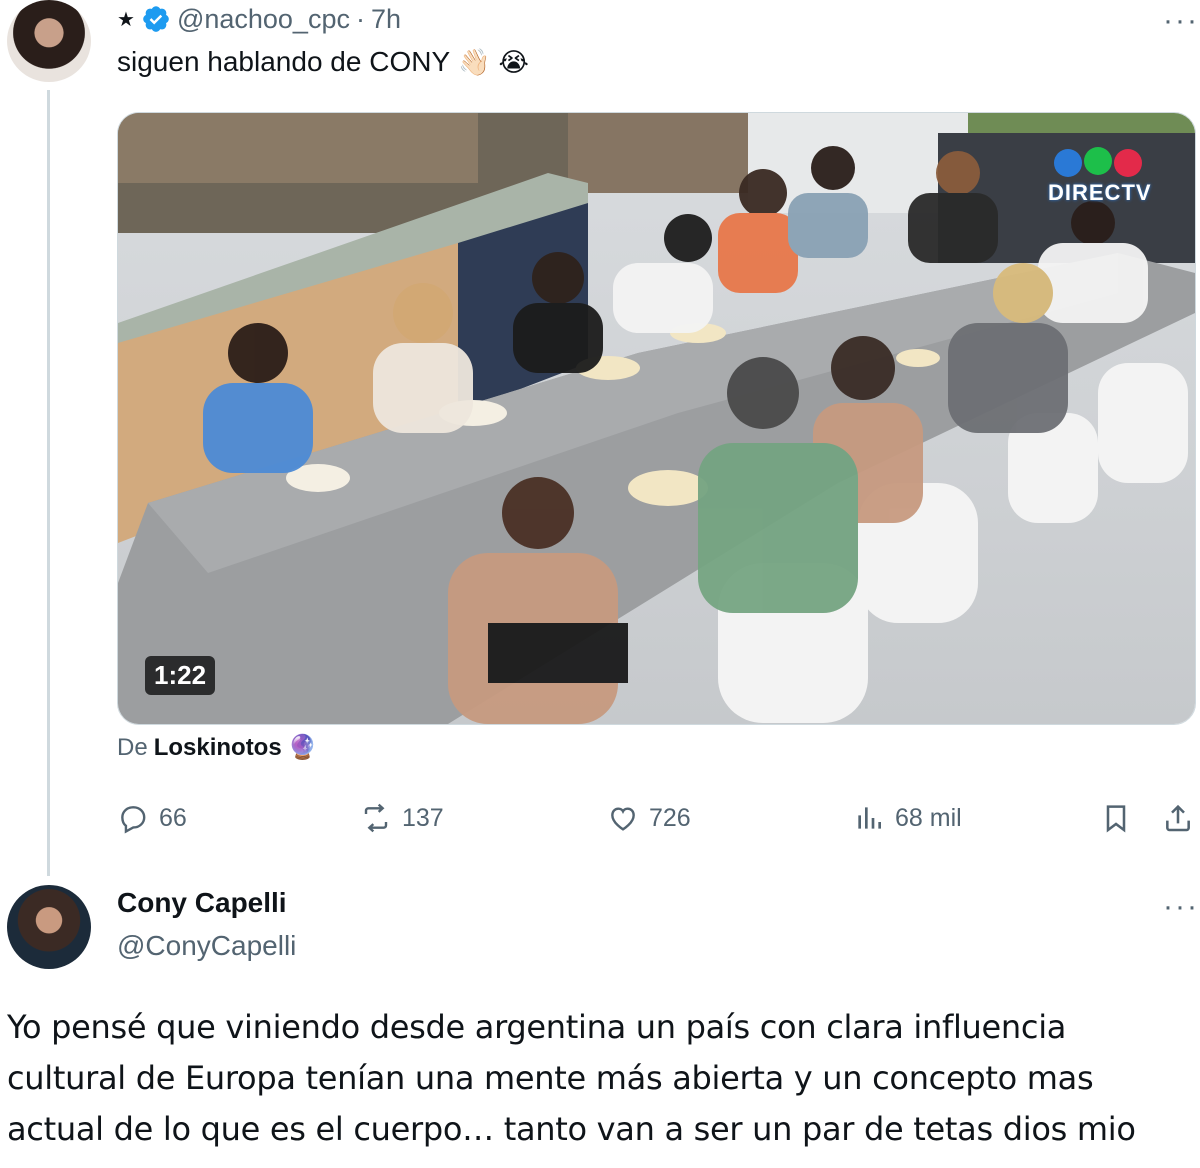 This screenshot has height=1168, width=1200. I want to click on share-icon, so click(1178, 818).